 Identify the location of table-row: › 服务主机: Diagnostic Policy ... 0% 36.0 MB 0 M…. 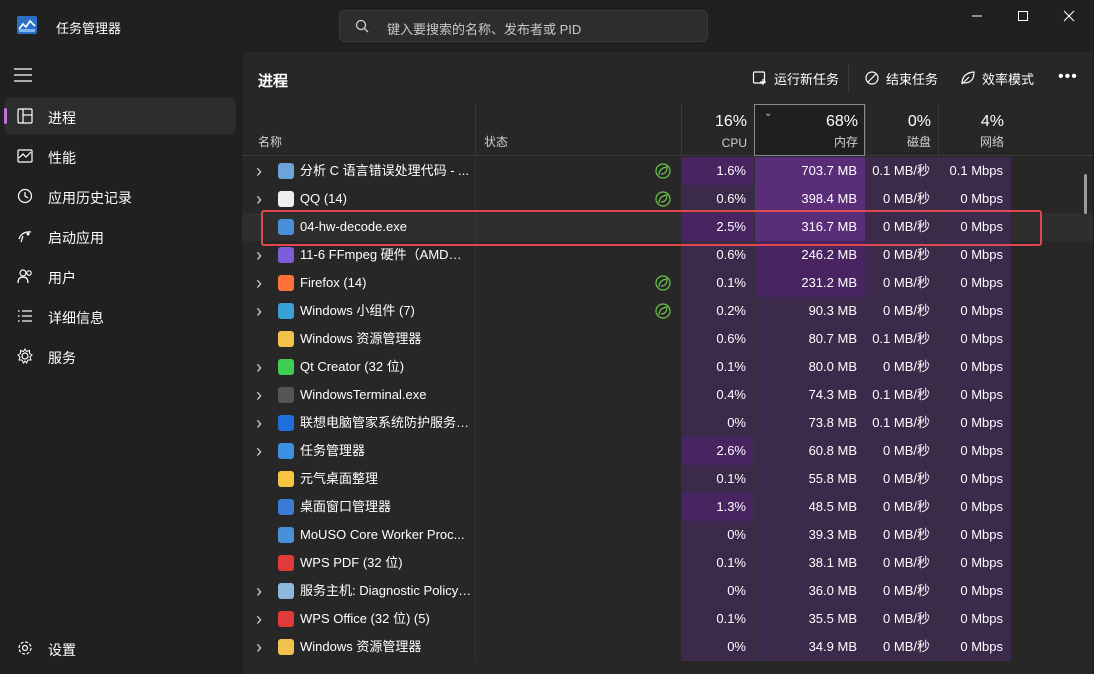
(667, 591).